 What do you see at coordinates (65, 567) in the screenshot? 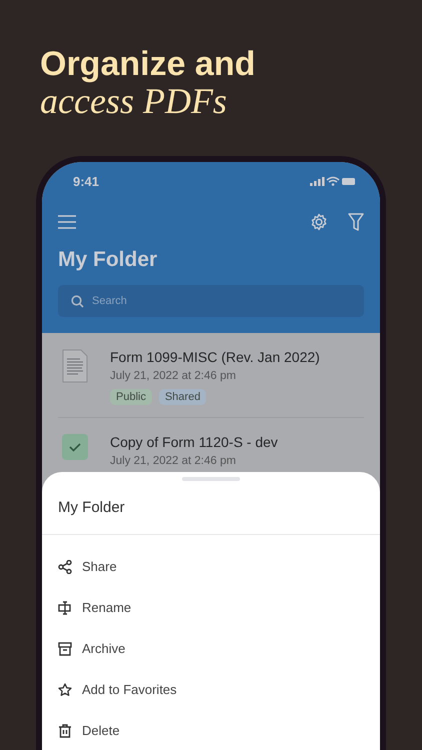
I see `share-icon` at bounding box center [65, 567].